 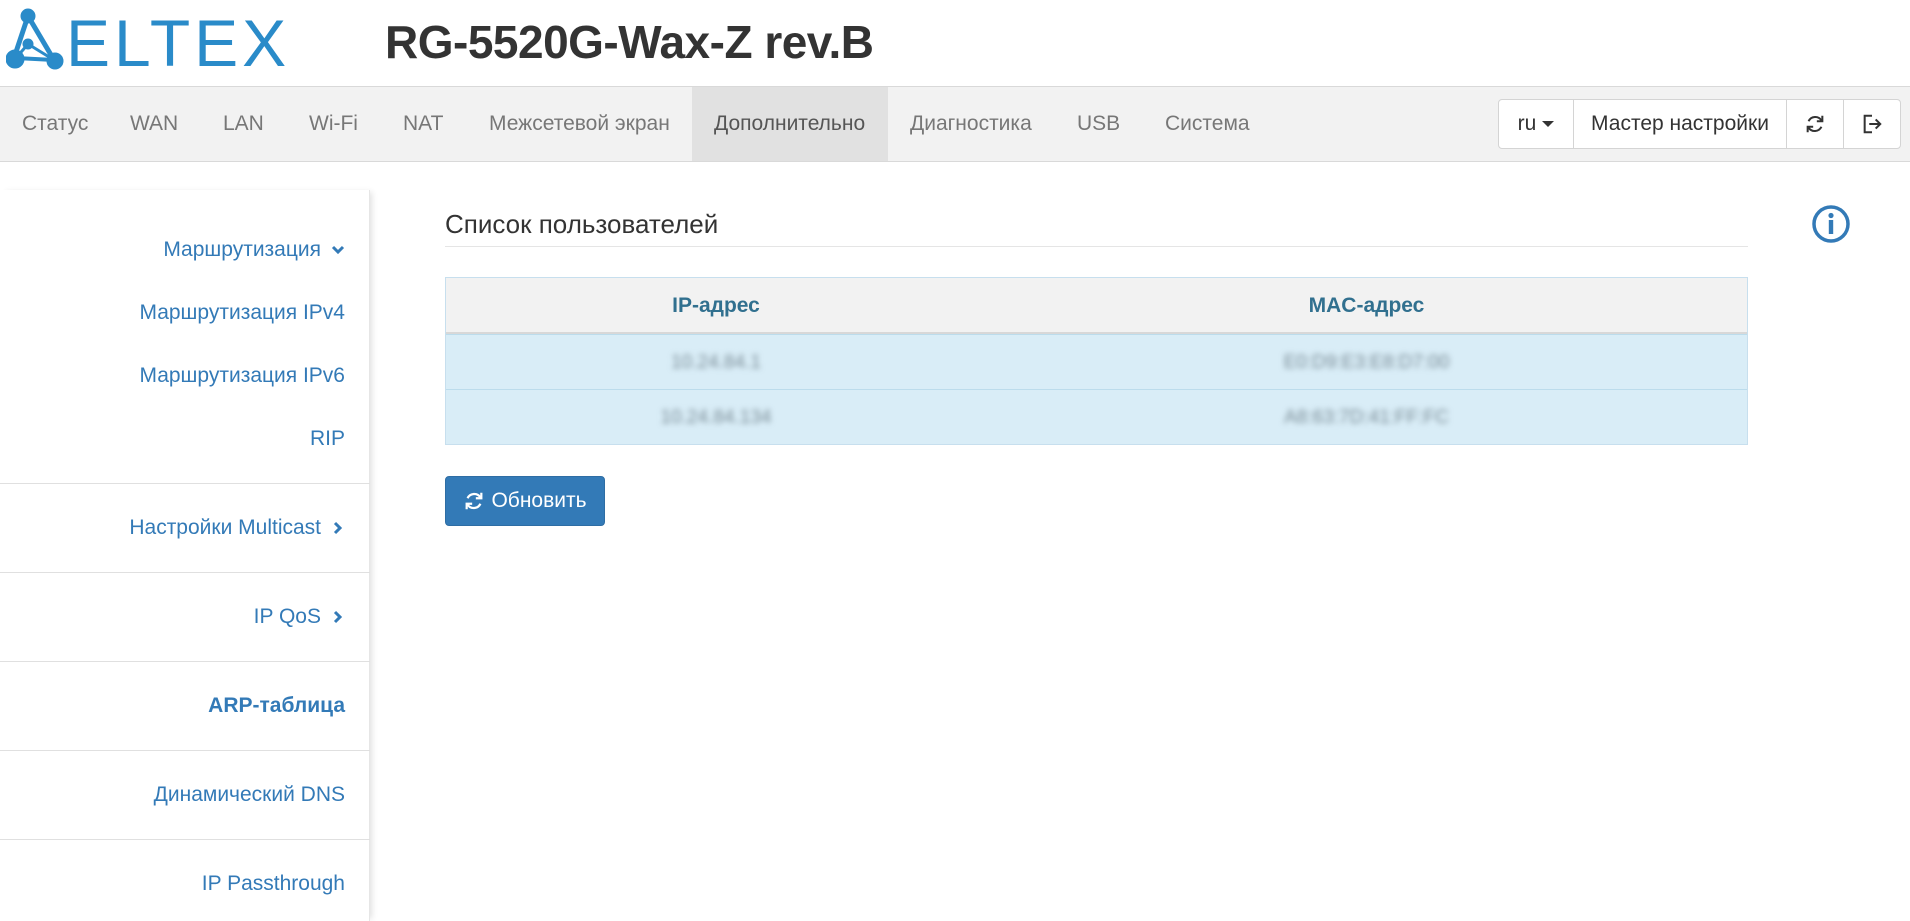 I want to click on sidebar-item-routing: Маршрутизация, so click(x=254, y=250).